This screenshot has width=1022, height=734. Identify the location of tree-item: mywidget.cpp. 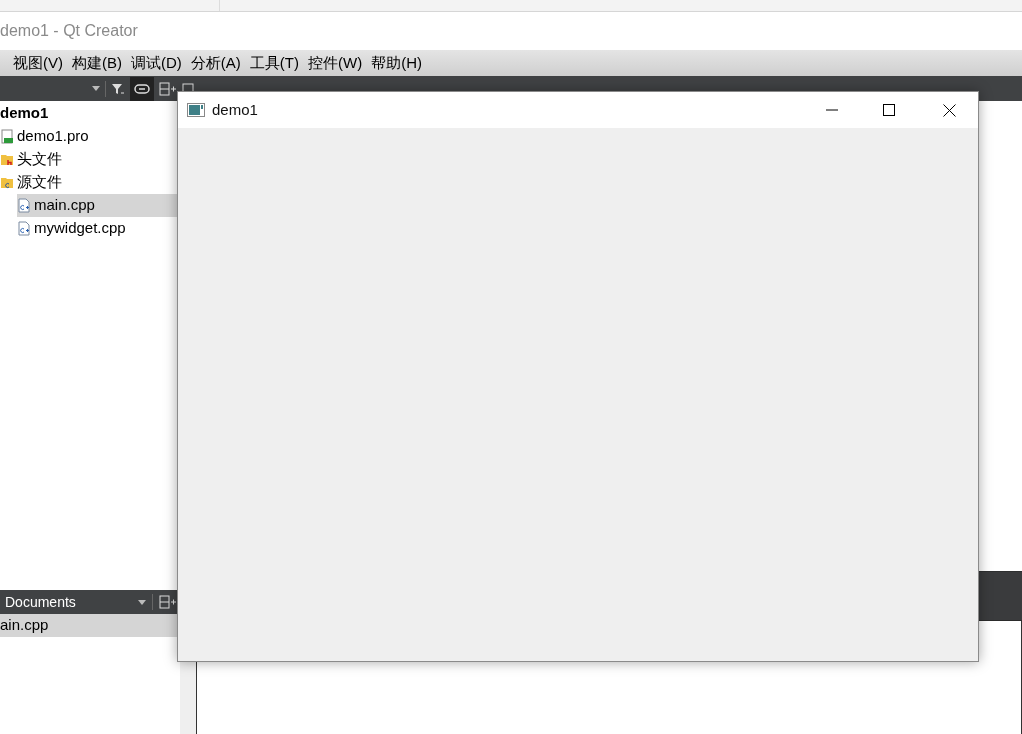
(98, 228).